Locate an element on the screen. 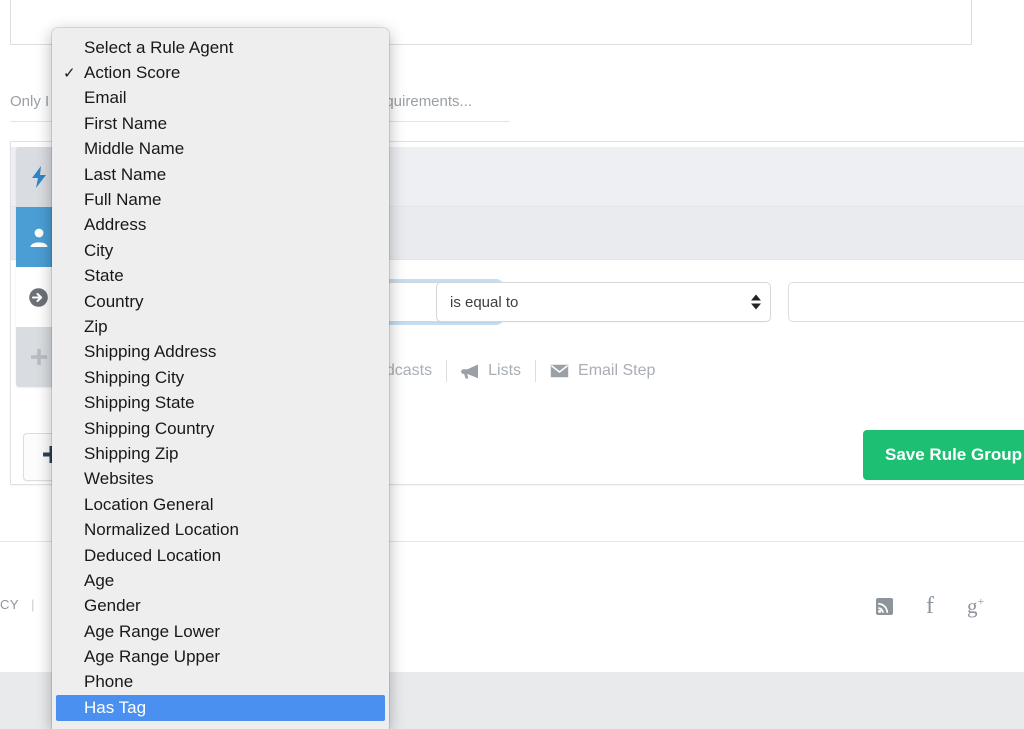 The height and width of the screenshot is (729, 1024). dropdown-option: Shipping Zip is located at coordinates (220, 453).